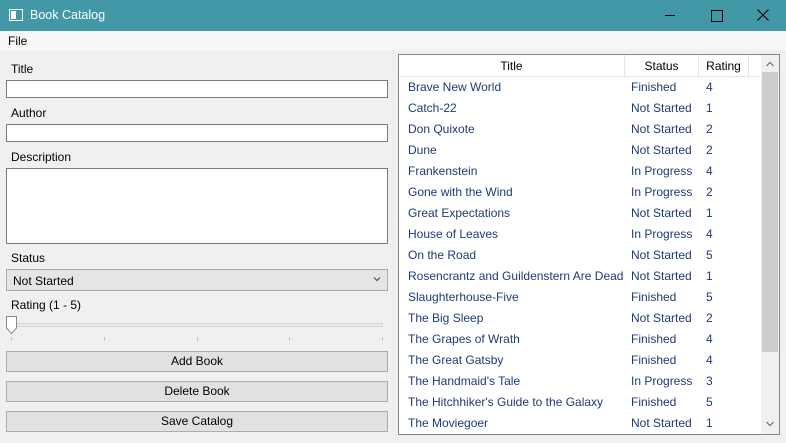 Image resolution: width=786 pixels, height=443 pixels. Describe the element at coordinates (16, 15) in the screenshot. I see `app-window-icon` at that location.